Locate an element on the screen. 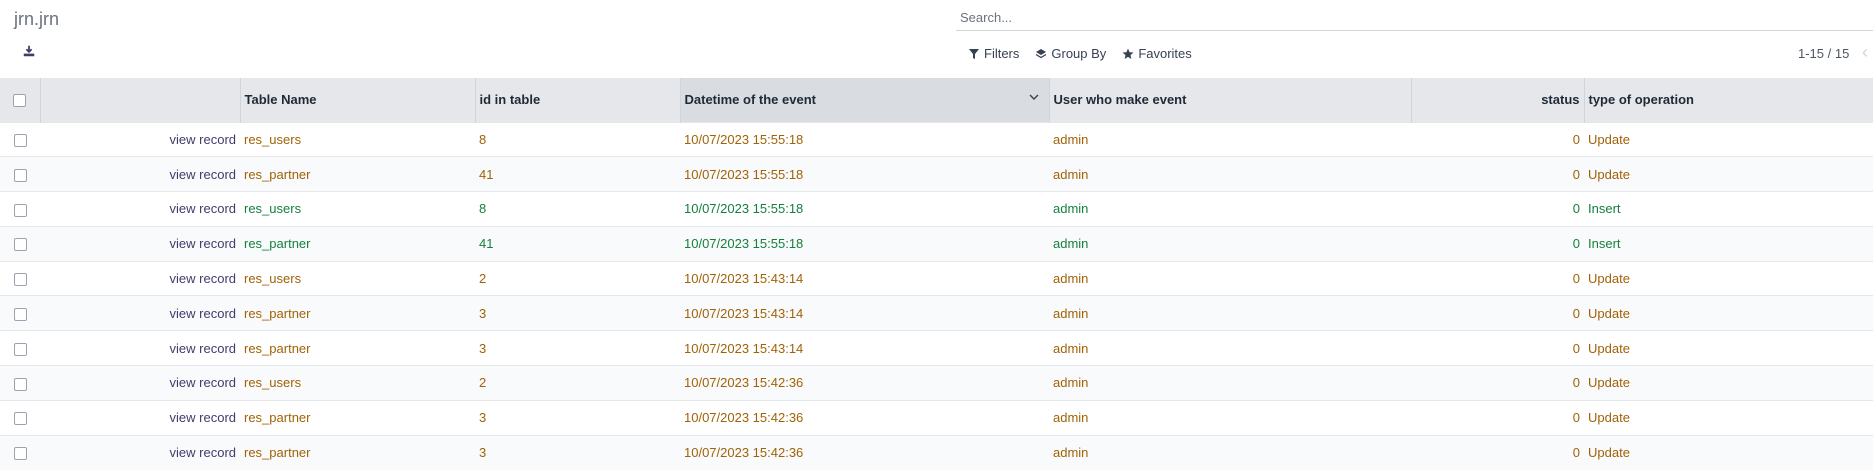  filters-button: Filters is located at coordinates (993, 53).